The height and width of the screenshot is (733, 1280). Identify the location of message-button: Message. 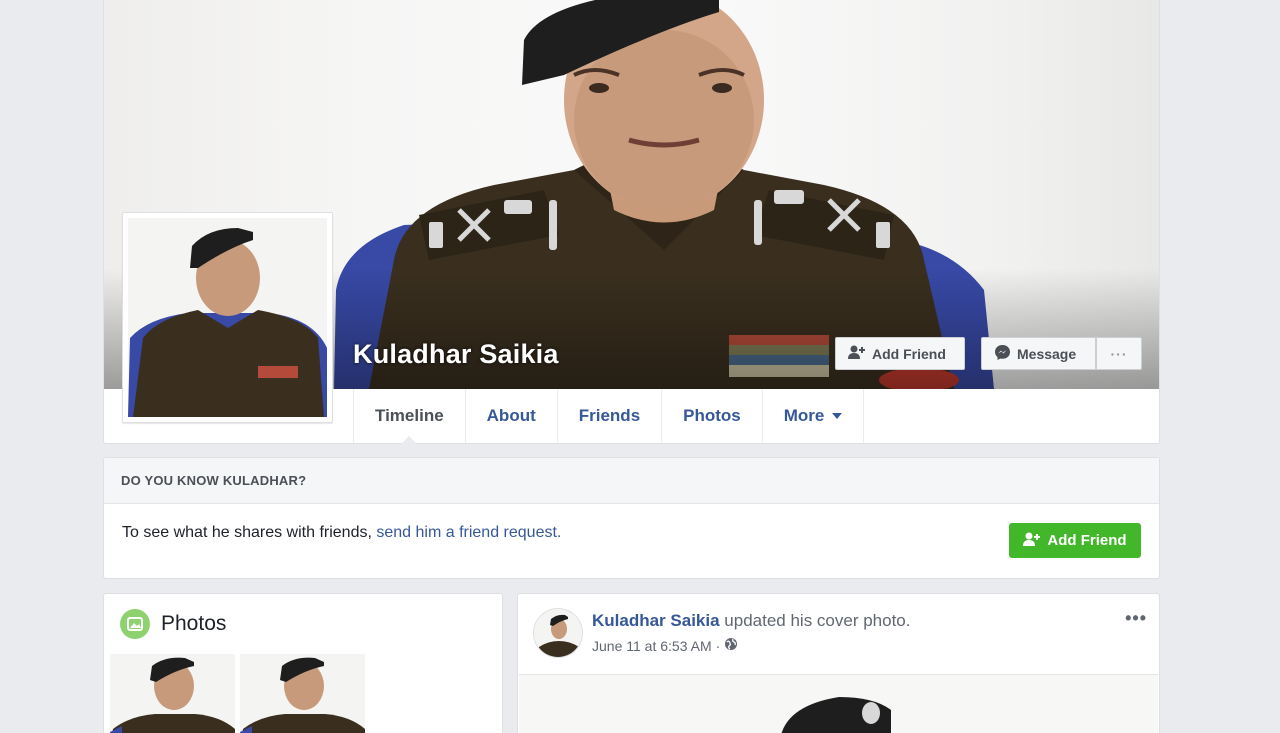
(1038, 353).